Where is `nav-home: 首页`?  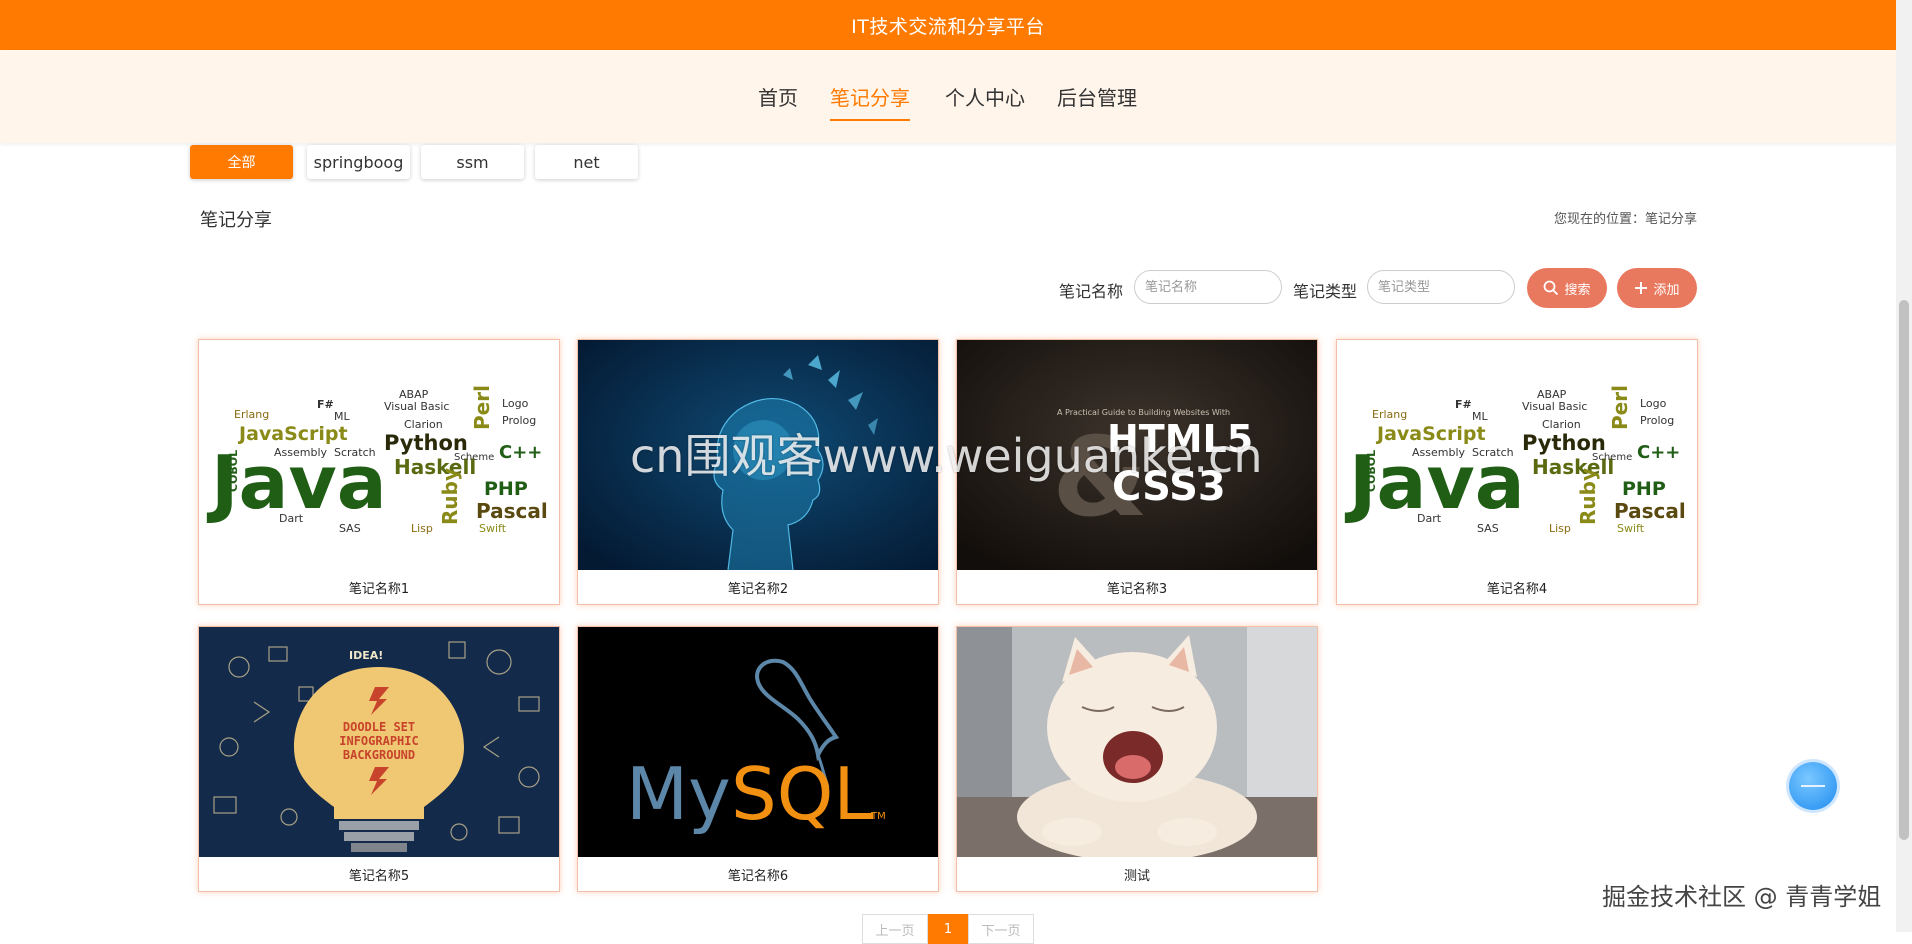
nav-home: 首页 is located at coordinates (778, 100).